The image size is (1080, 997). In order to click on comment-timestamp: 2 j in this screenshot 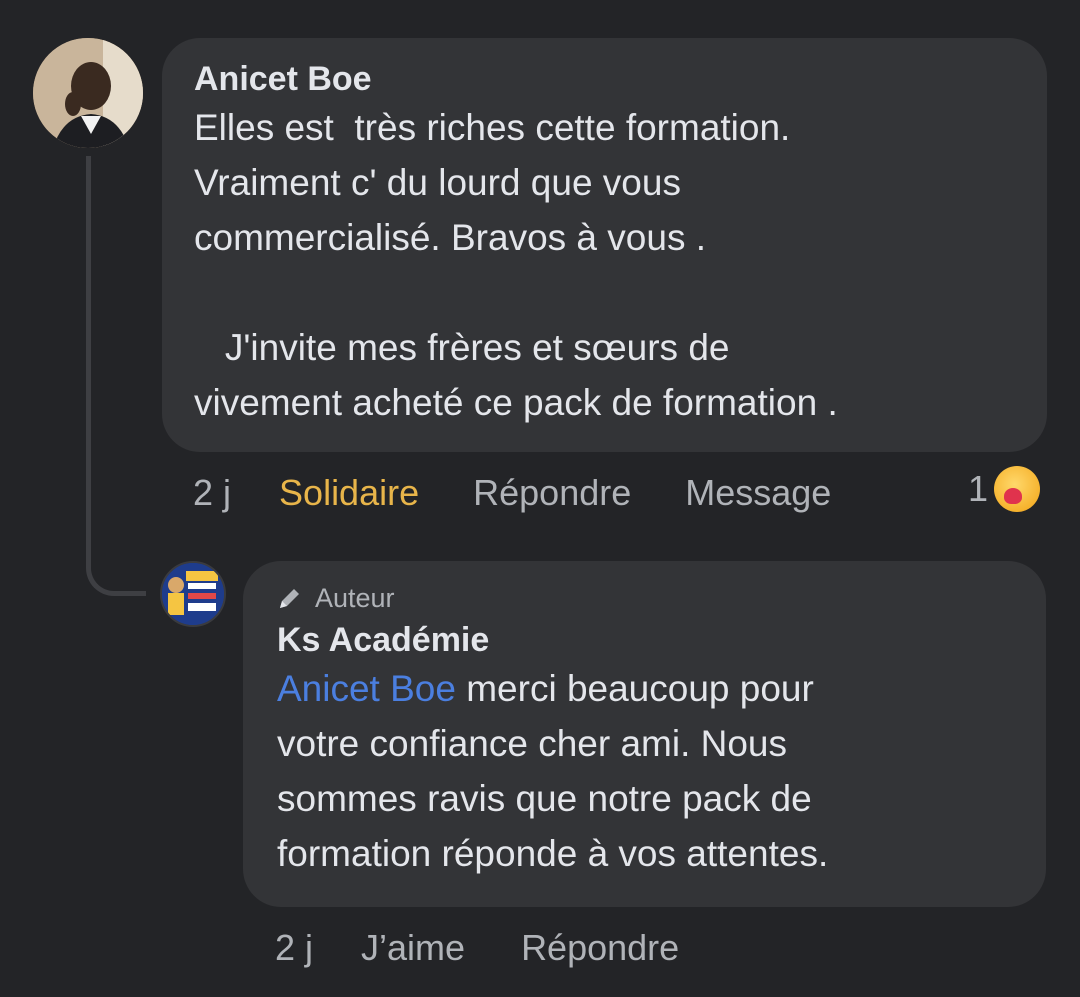, I will do `click(212, 493)`.